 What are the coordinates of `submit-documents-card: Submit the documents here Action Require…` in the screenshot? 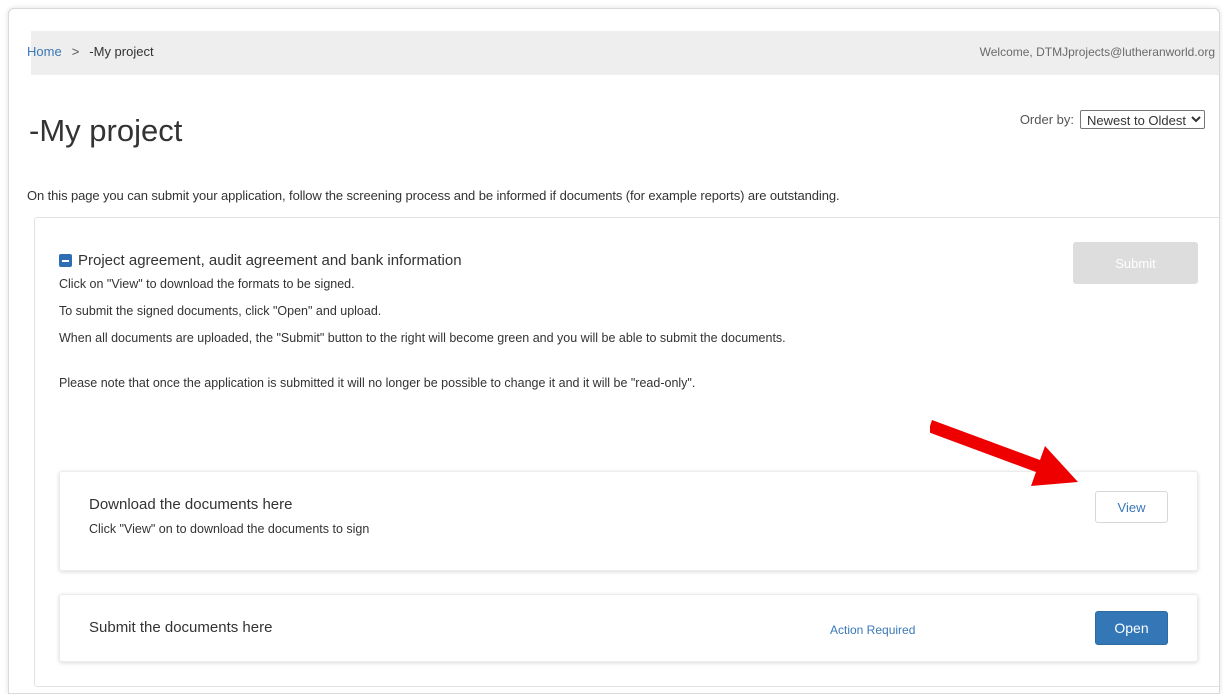 It's located at (628, 628).